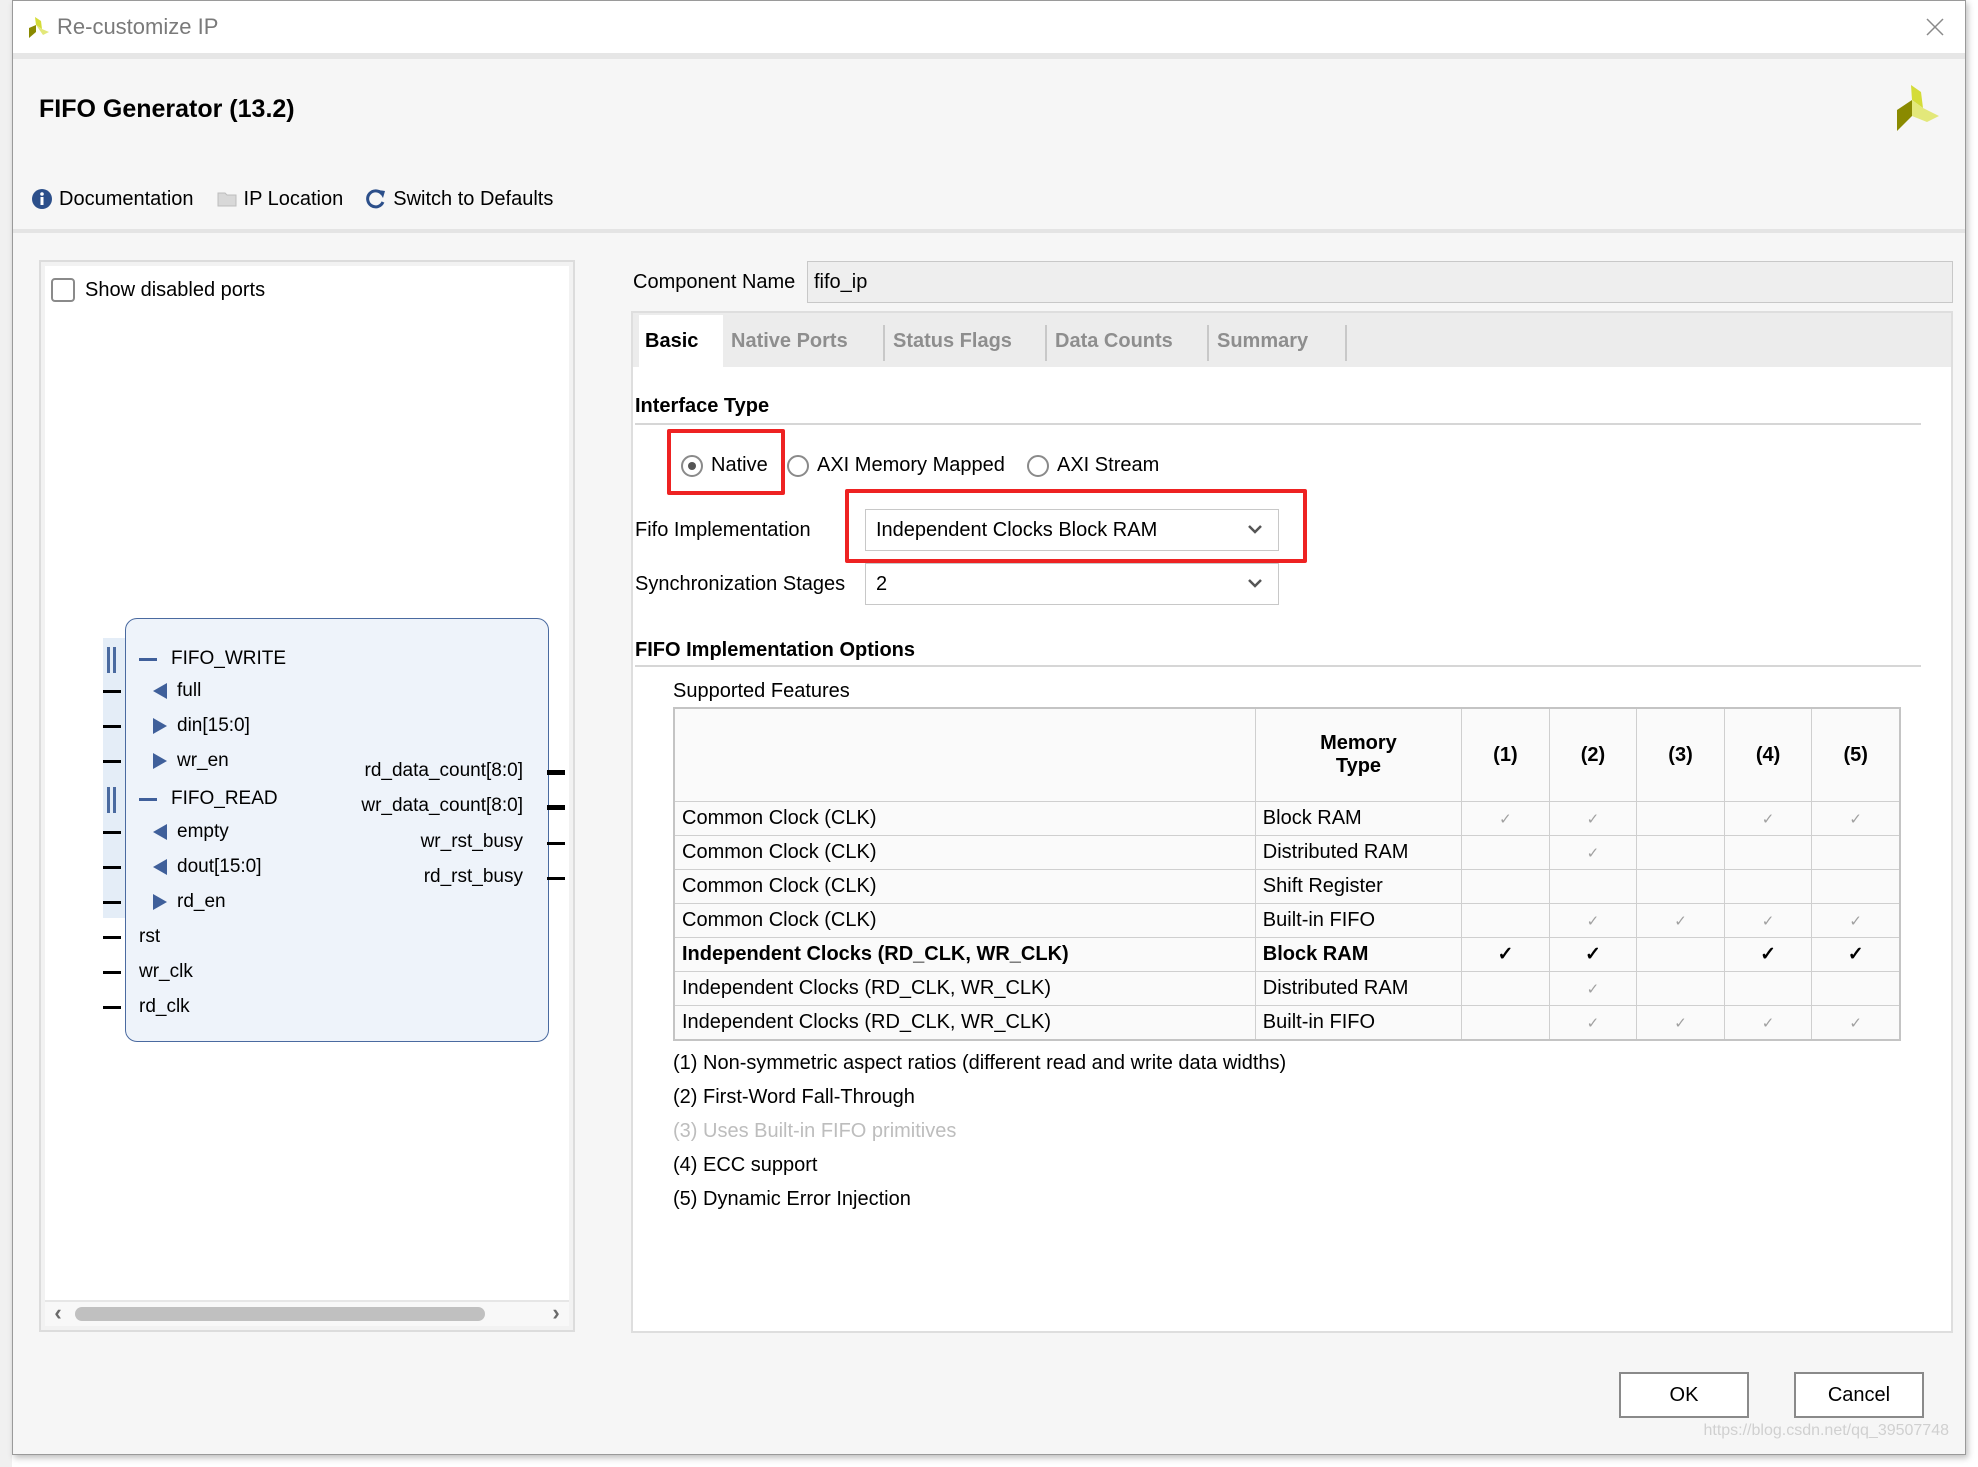 This screenshot has width=1978, height=1467. I want to click on port-dout: dout[15:0], so click(207, 867).